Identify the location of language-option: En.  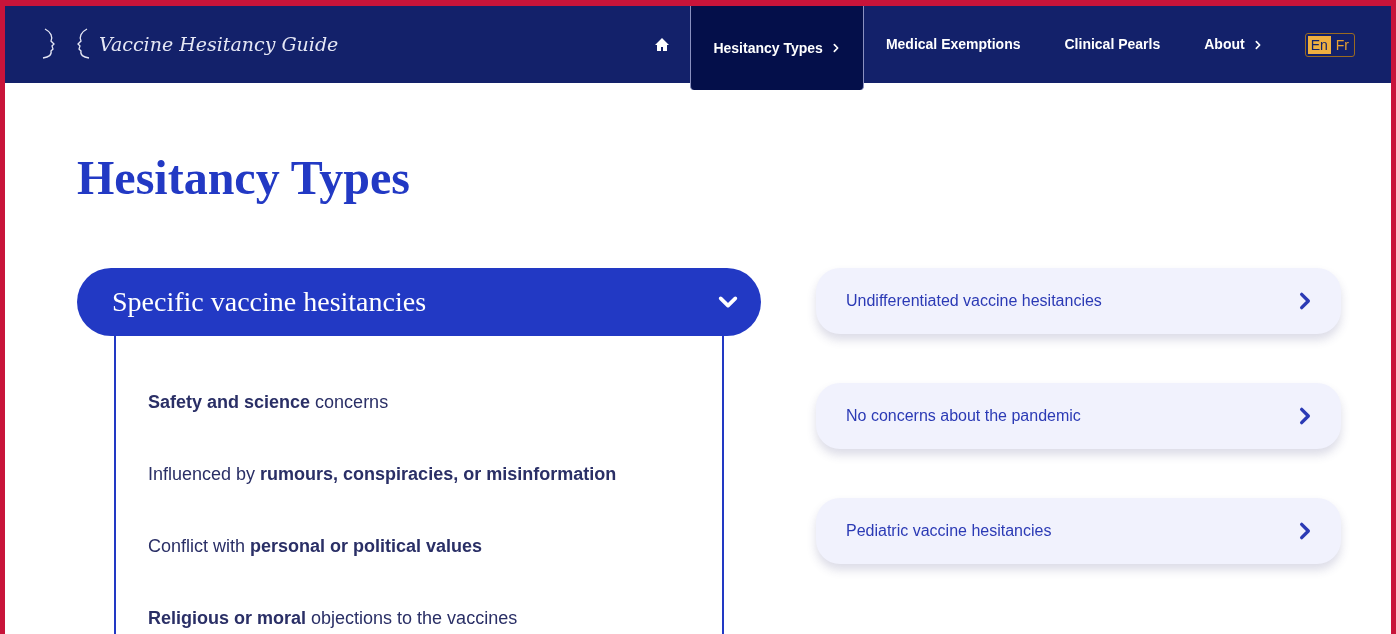
(1319, 44).